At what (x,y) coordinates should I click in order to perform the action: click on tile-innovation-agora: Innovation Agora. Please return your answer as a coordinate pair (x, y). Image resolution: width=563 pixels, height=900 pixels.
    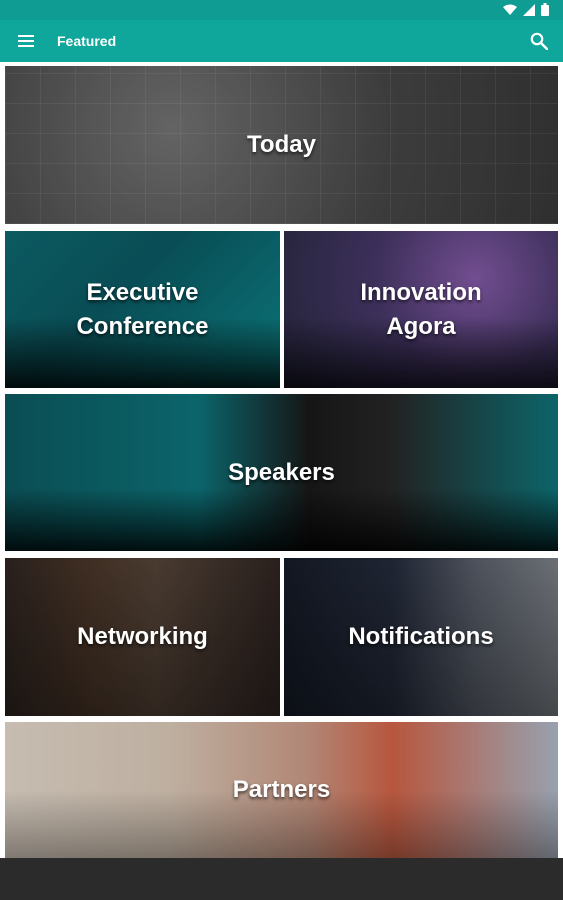
    Looking at the image, I should click on (421, 309).